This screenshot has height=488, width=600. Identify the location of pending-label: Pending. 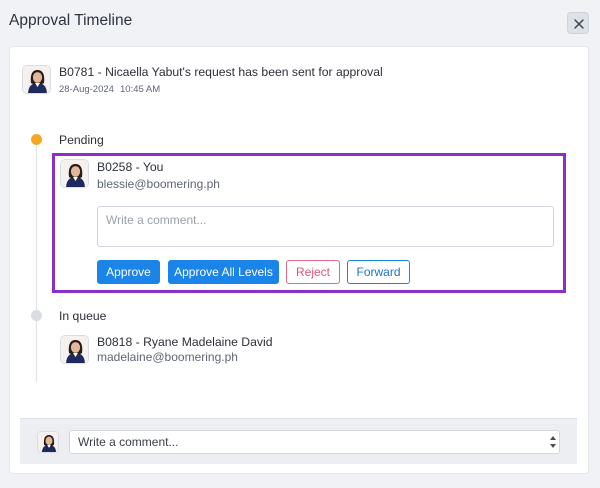
(81, 140).